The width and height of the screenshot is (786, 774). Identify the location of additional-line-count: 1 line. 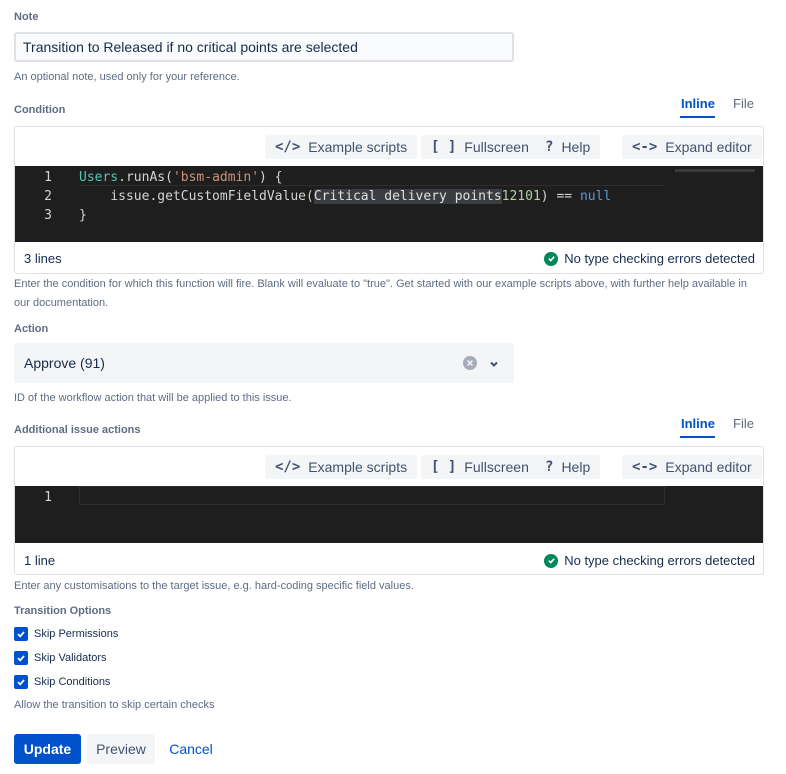
(40, 560).